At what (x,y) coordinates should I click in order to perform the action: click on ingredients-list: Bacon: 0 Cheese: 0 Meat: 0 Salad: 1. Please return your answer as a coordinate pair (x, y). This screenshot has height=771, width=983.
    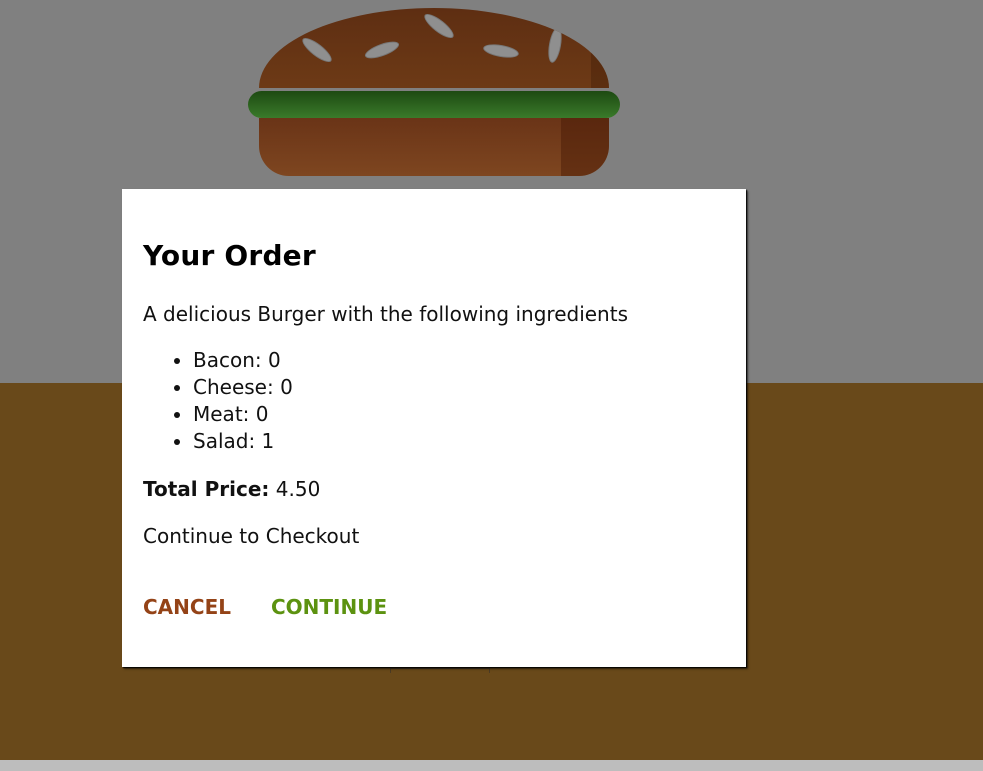
    Looking at the image, I should click on (218, 401).